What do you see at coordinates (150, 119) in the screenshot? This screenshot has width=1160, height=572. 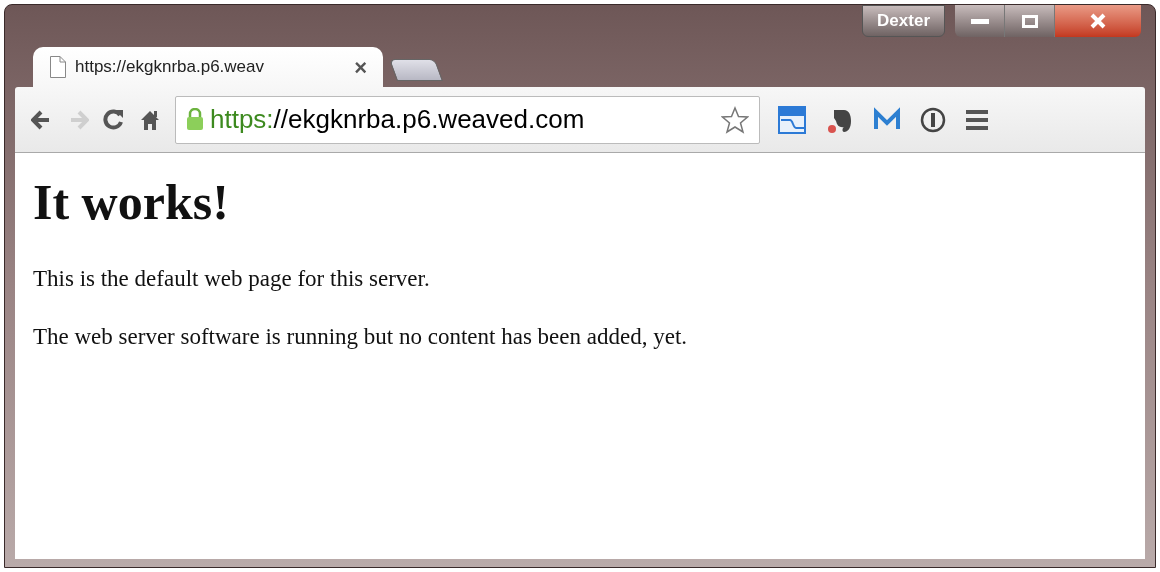 I see `home-icon` at bounding box center [150, 119].